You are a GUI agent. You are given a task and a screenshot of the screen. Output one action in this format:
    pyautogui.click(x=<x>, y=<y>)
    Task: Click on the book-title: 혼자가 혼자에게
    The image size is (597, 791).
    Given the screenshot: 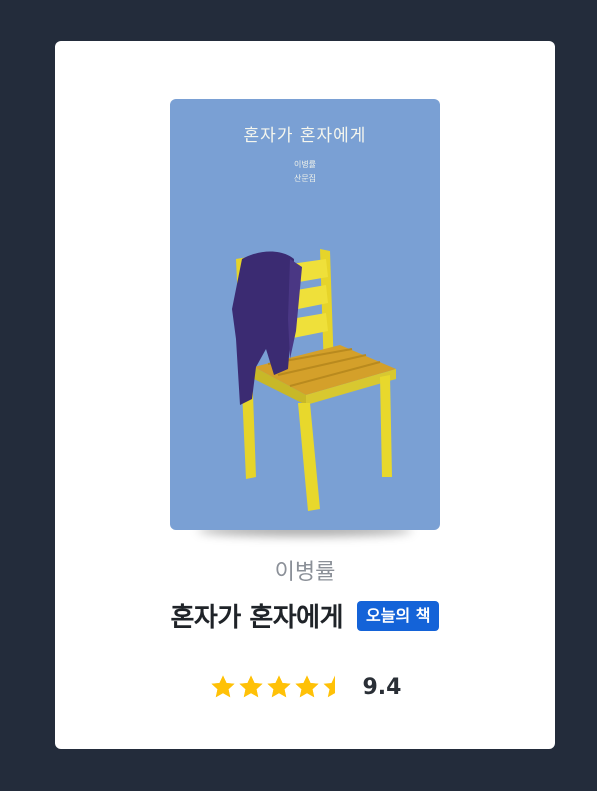 What is the action you would take?
    pyautogui.click(x=257, y=615)
    